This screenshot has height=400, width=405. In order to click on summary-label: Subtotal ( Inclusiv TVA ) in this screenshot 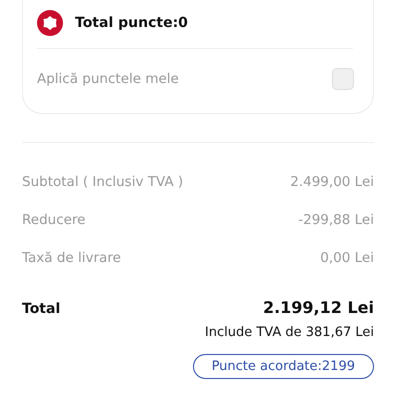, I will do `click(103, 182)`.